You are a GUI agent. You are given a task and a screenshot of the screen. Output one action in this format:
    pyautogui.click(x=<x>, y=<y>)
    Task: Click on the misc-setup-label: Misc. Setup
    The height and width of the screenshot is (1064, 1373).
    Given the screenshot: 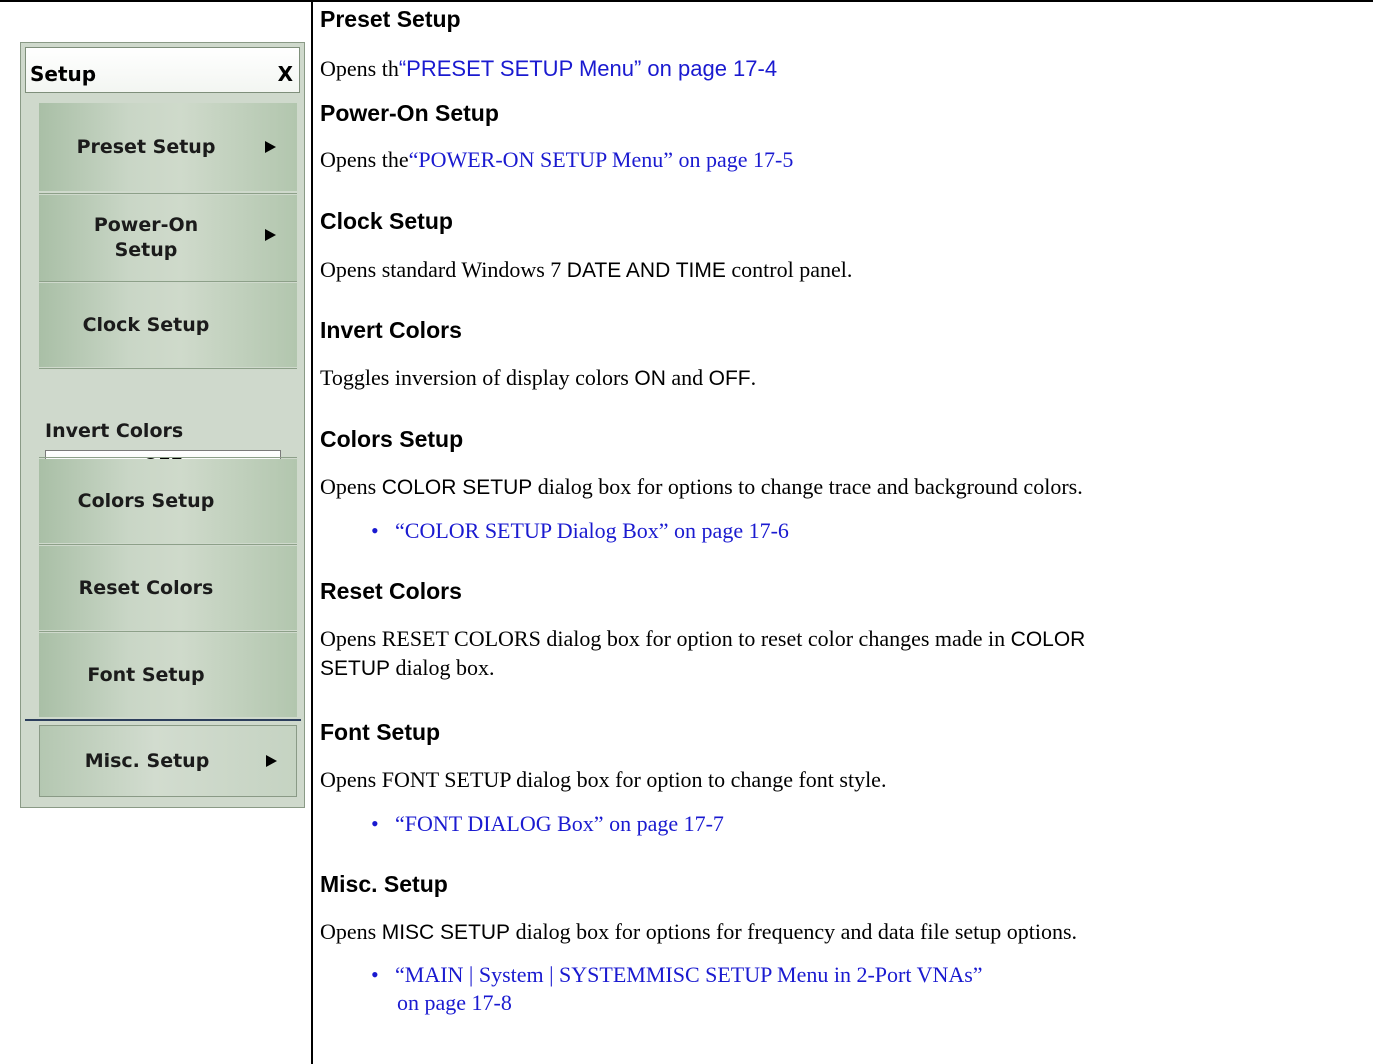 What is the action you would take?
    pyautogui.click(x=147, y=761)
    